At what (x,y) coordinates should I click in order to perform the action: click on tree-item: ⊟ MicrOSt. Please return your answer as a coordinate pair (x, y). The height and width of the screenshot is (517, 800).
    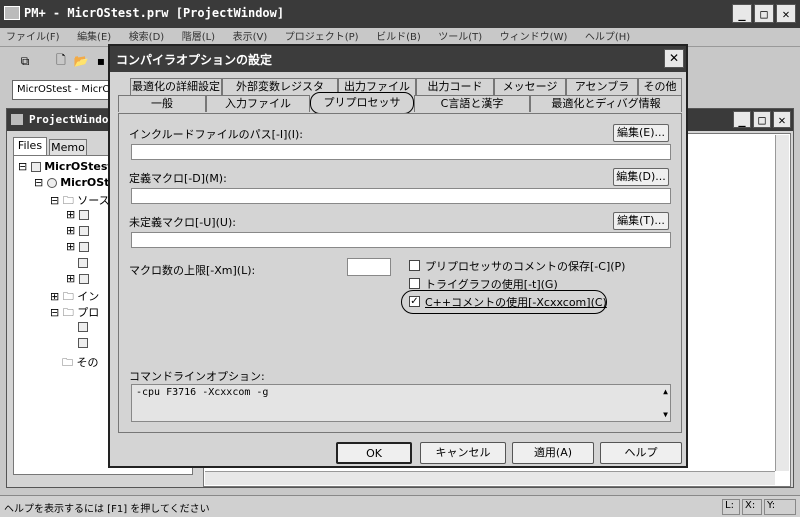
    Looking at the image, I should click on (71, 182).